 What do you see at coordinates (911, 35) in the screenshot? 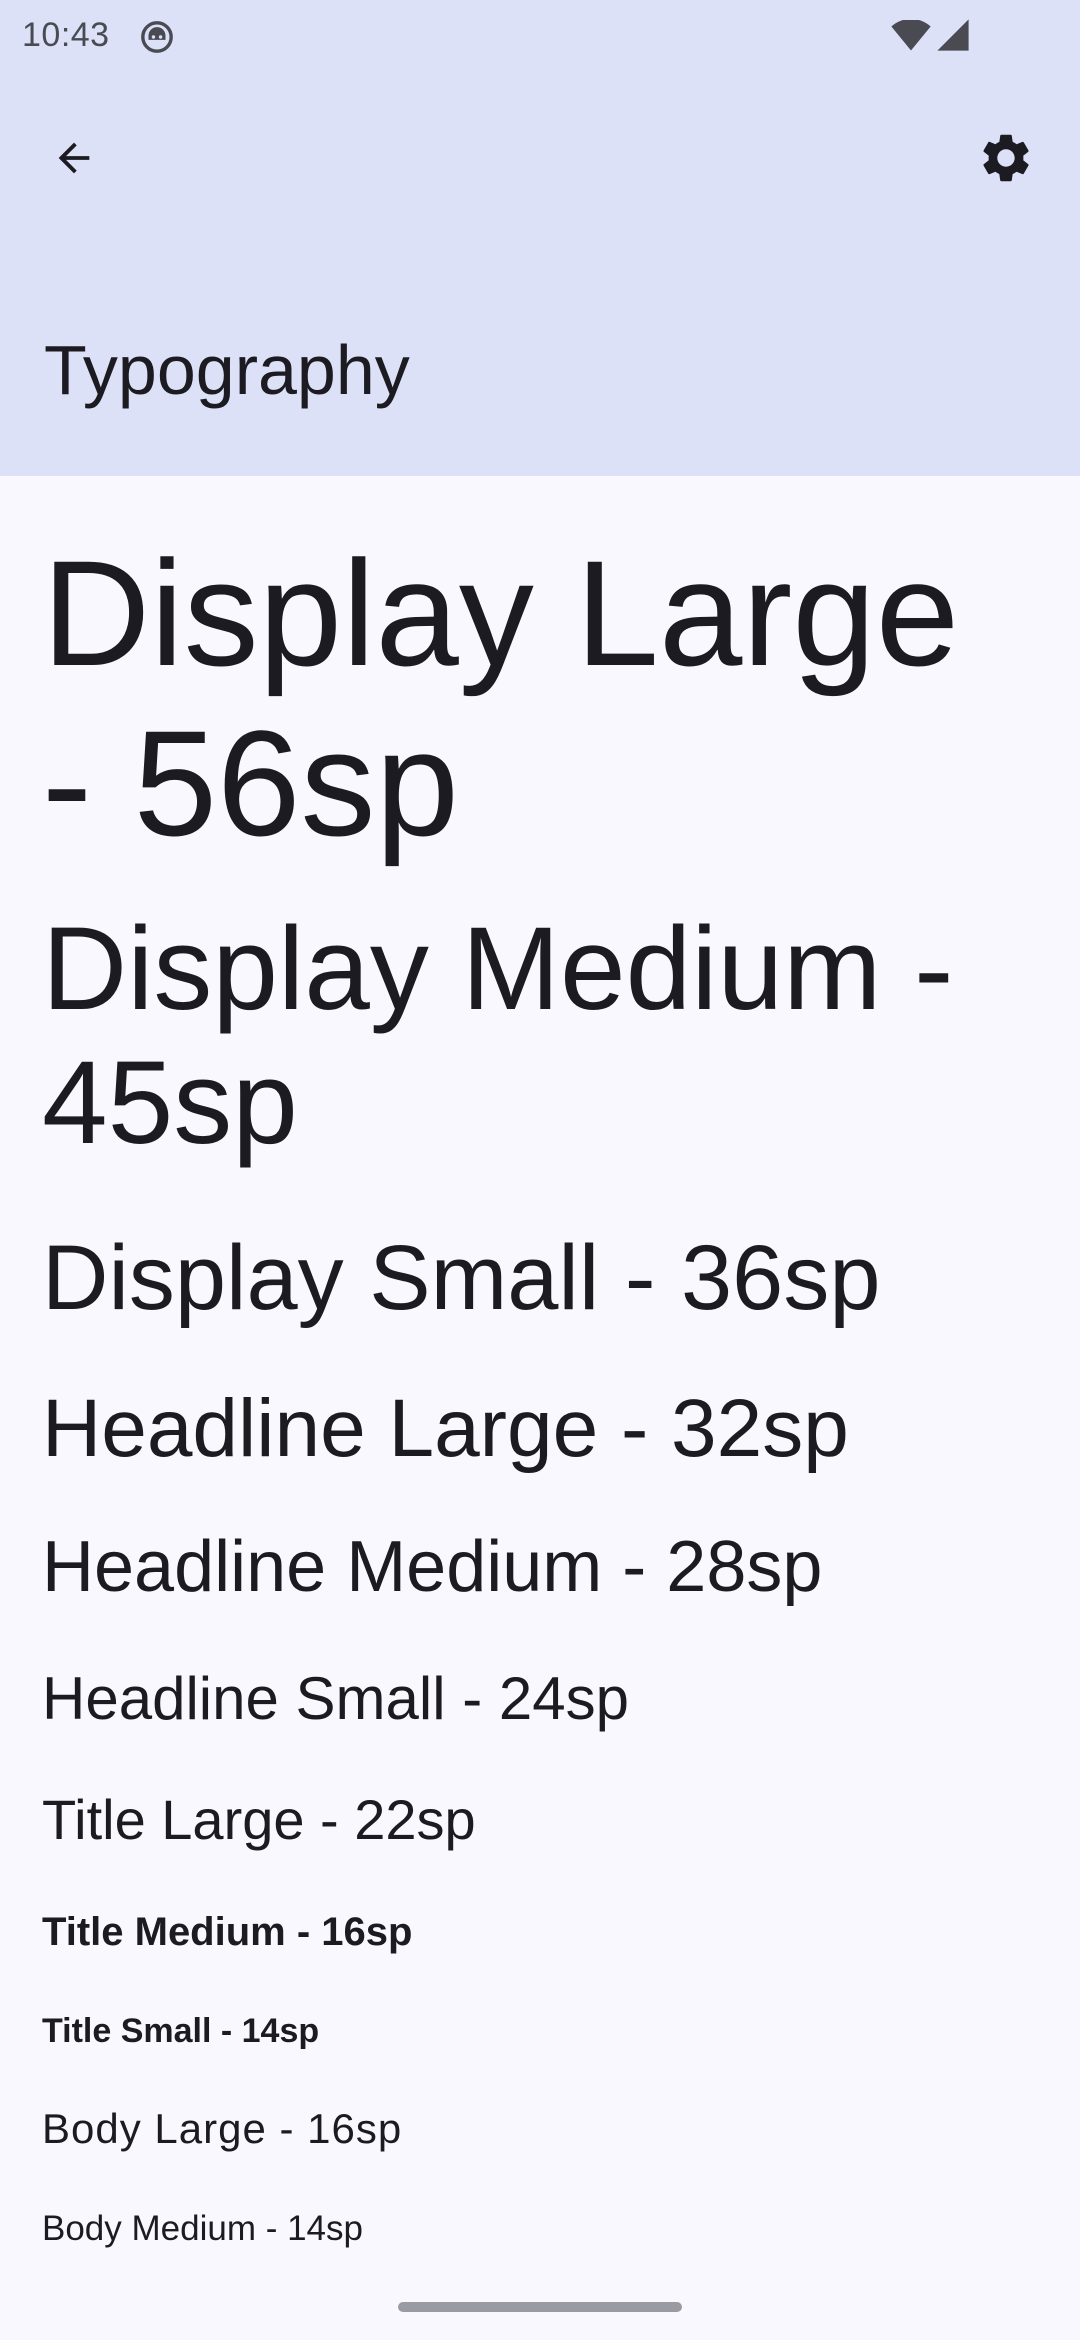
I see `wifi-icon` at bounding box center [911, 35].